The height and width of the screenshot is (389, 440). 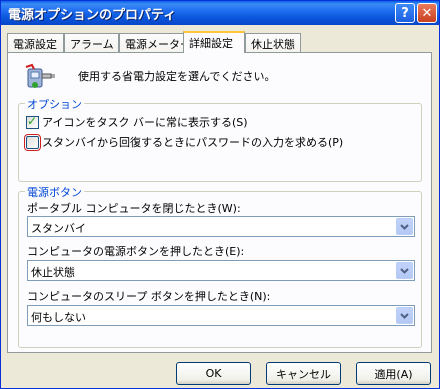 I want to click on sleep-button-label: コンピュータのスリープ ボタンを押したとき(N):, so click(x=149, y=296).